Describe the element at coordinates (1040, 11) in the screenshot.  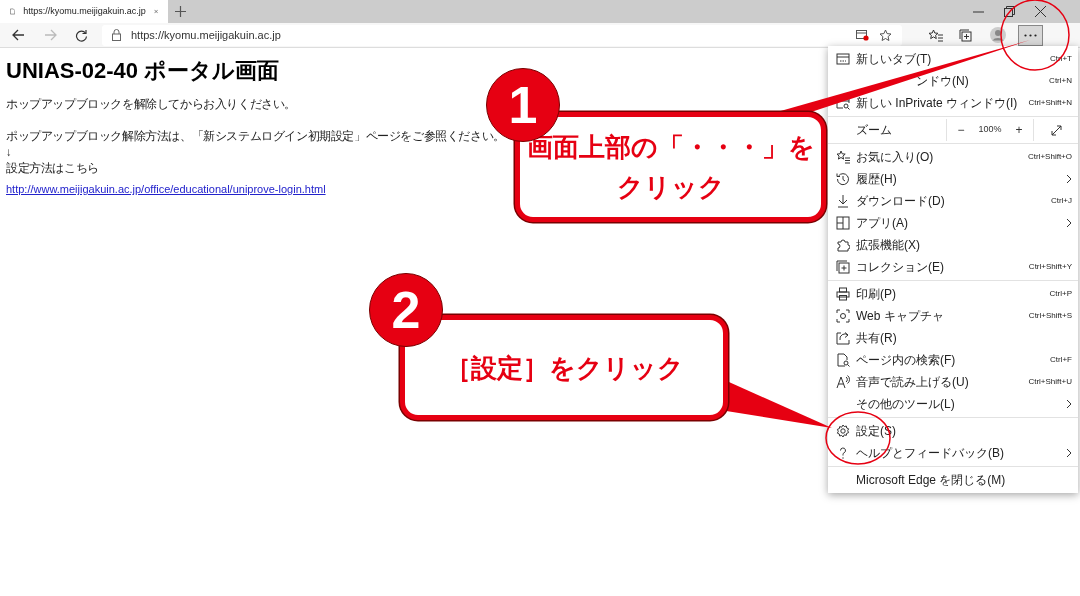
I see `close-icon` at that location.